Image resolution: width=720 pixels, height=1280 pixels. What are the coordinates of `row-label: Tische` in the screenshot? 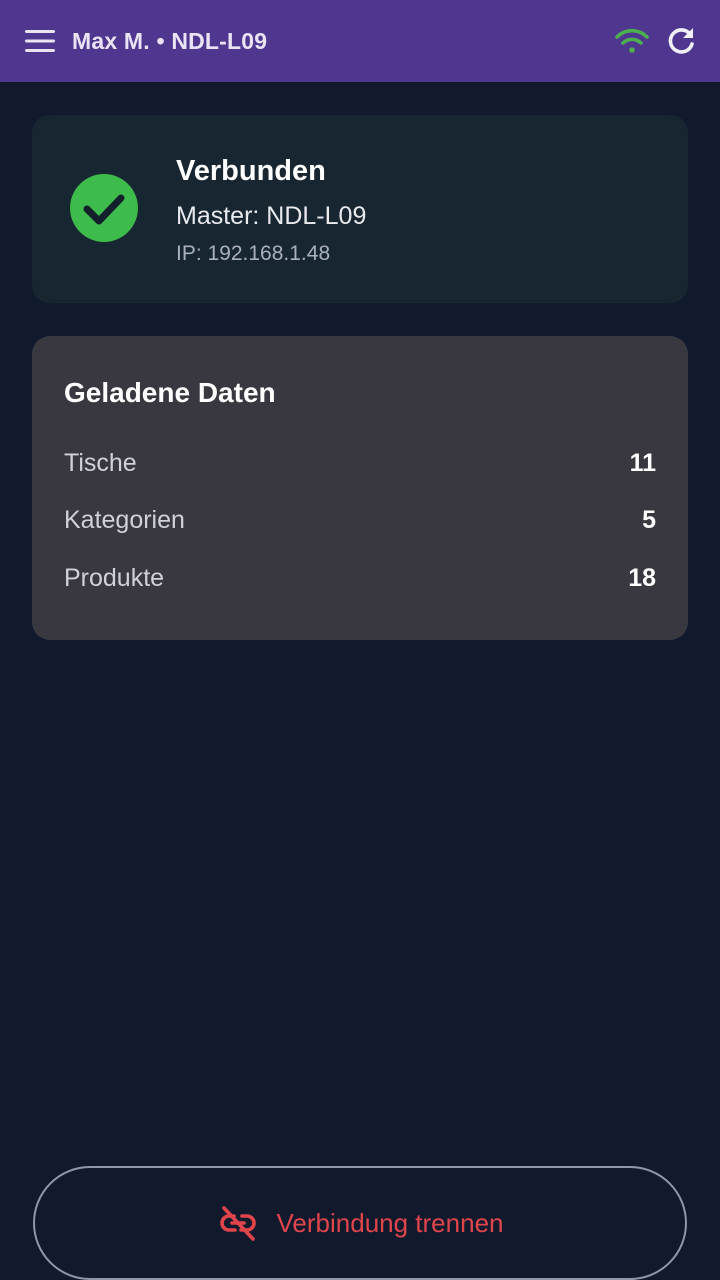 It's located at (100, 462).